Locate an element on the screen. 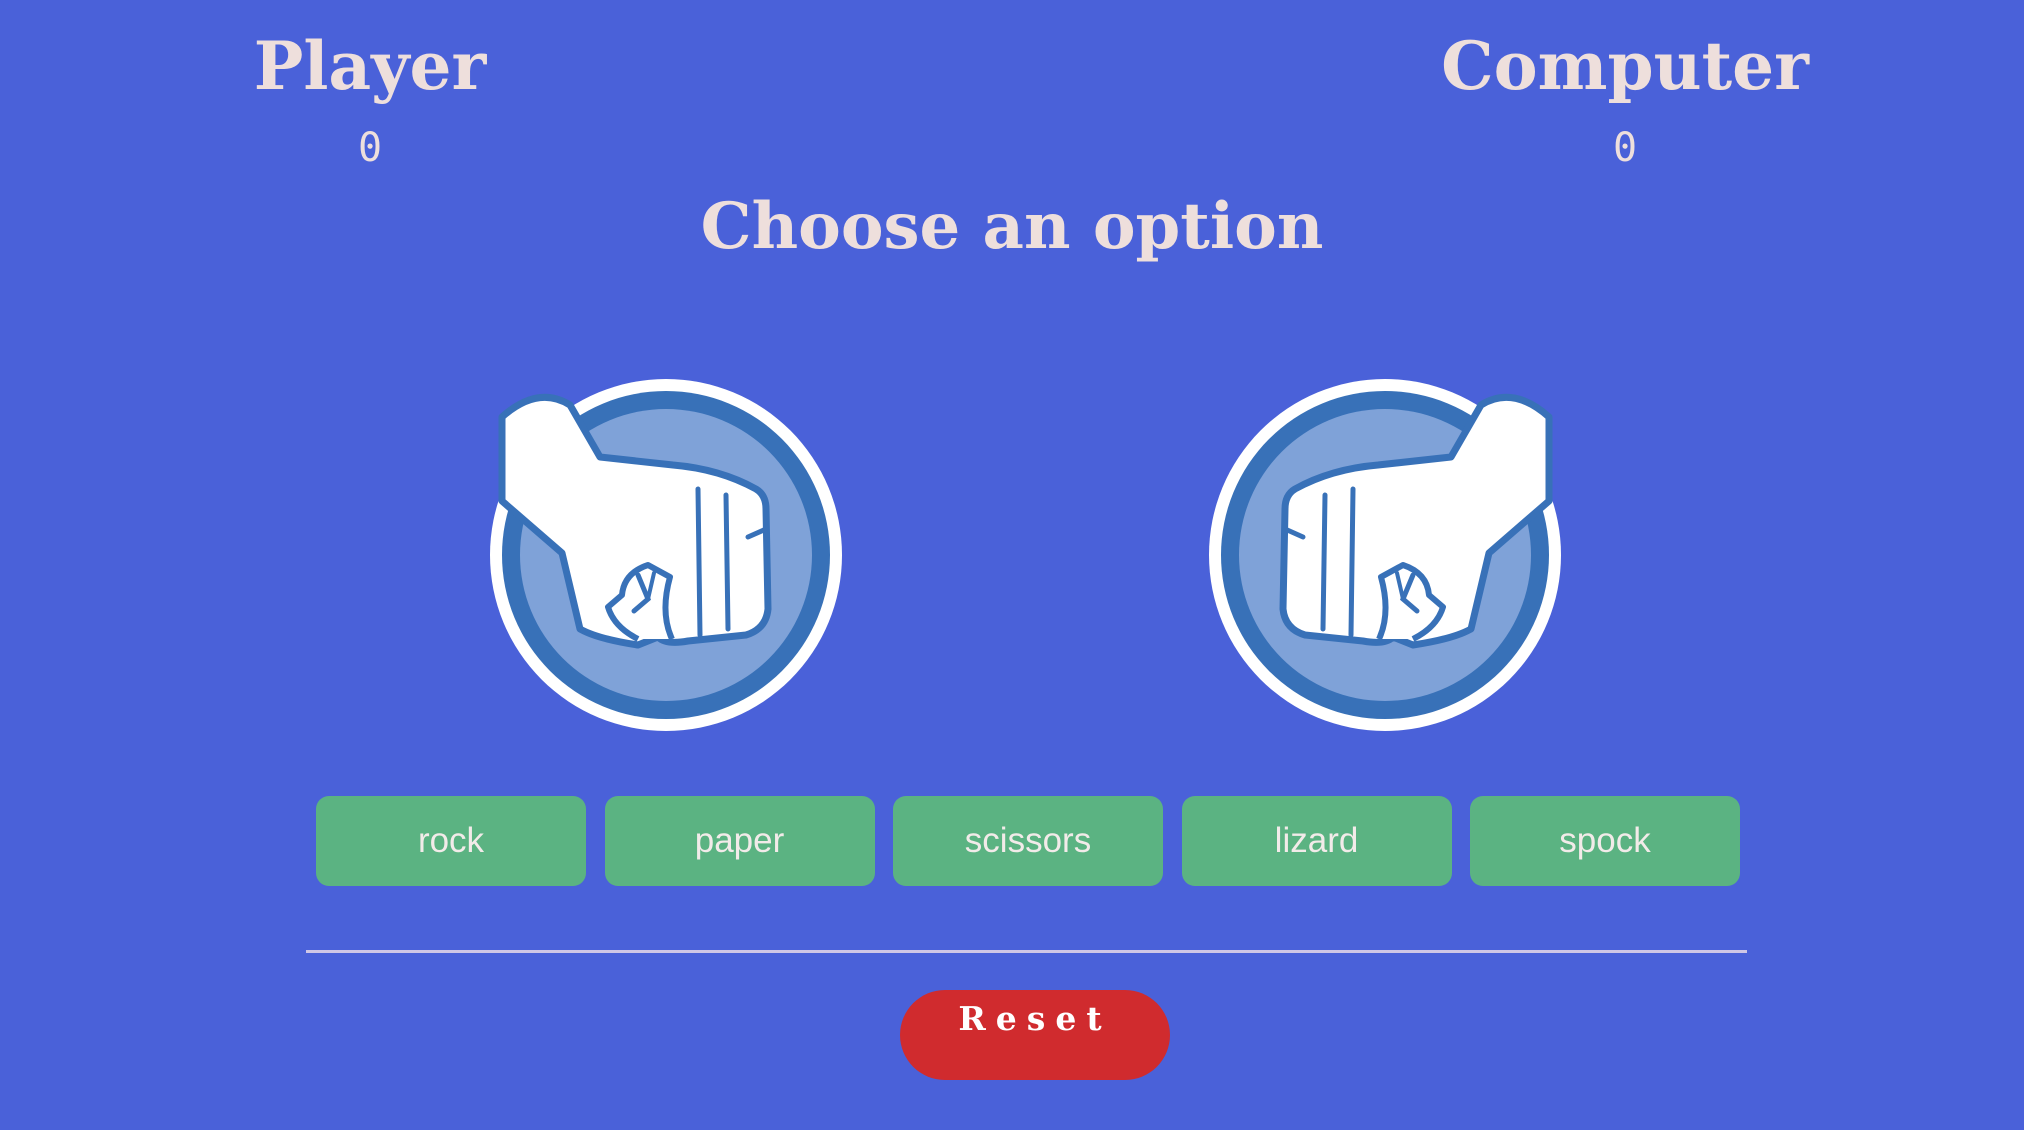  reset-button: Reset is located at coordinates (1035, 1035).